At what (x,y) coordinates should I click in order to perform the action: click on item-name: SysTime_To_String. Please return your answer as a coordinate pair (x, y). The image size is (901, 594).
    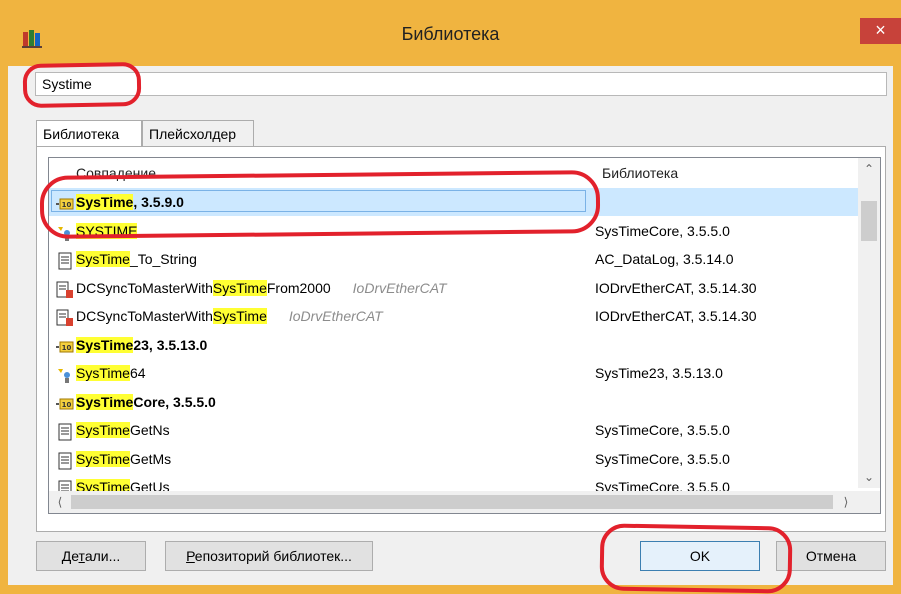
    Looking at the image, I should click on (126, 259).